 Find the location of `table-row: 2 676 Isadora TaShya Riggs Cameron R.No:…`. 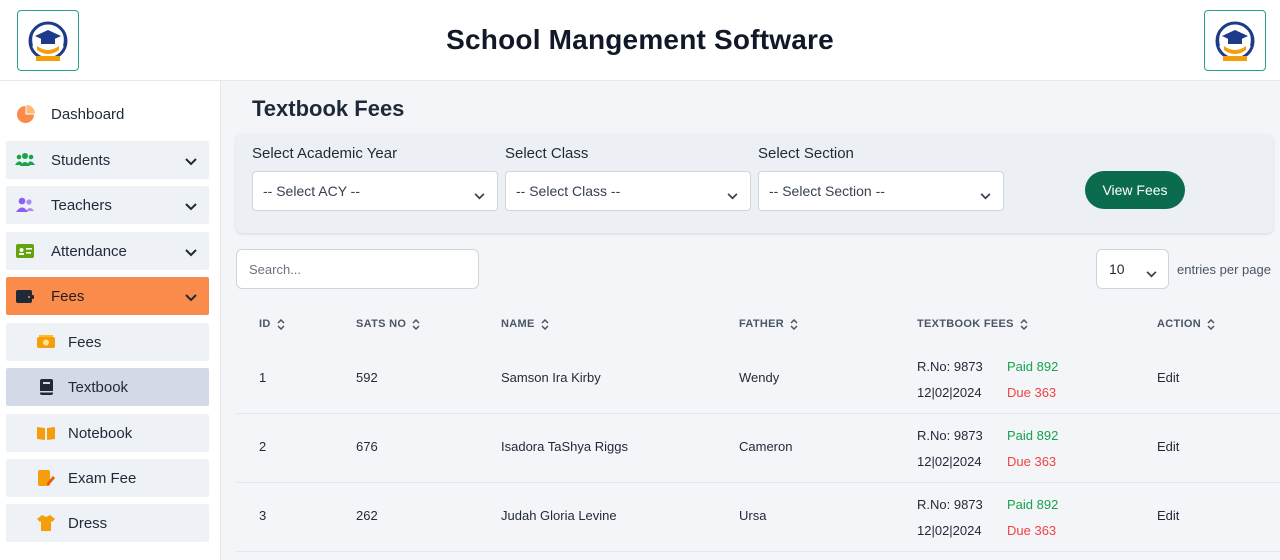

table-row: 2 676 Isadora TaShya Riggs Cameron R.No:… is located at coordinates (758, 448).